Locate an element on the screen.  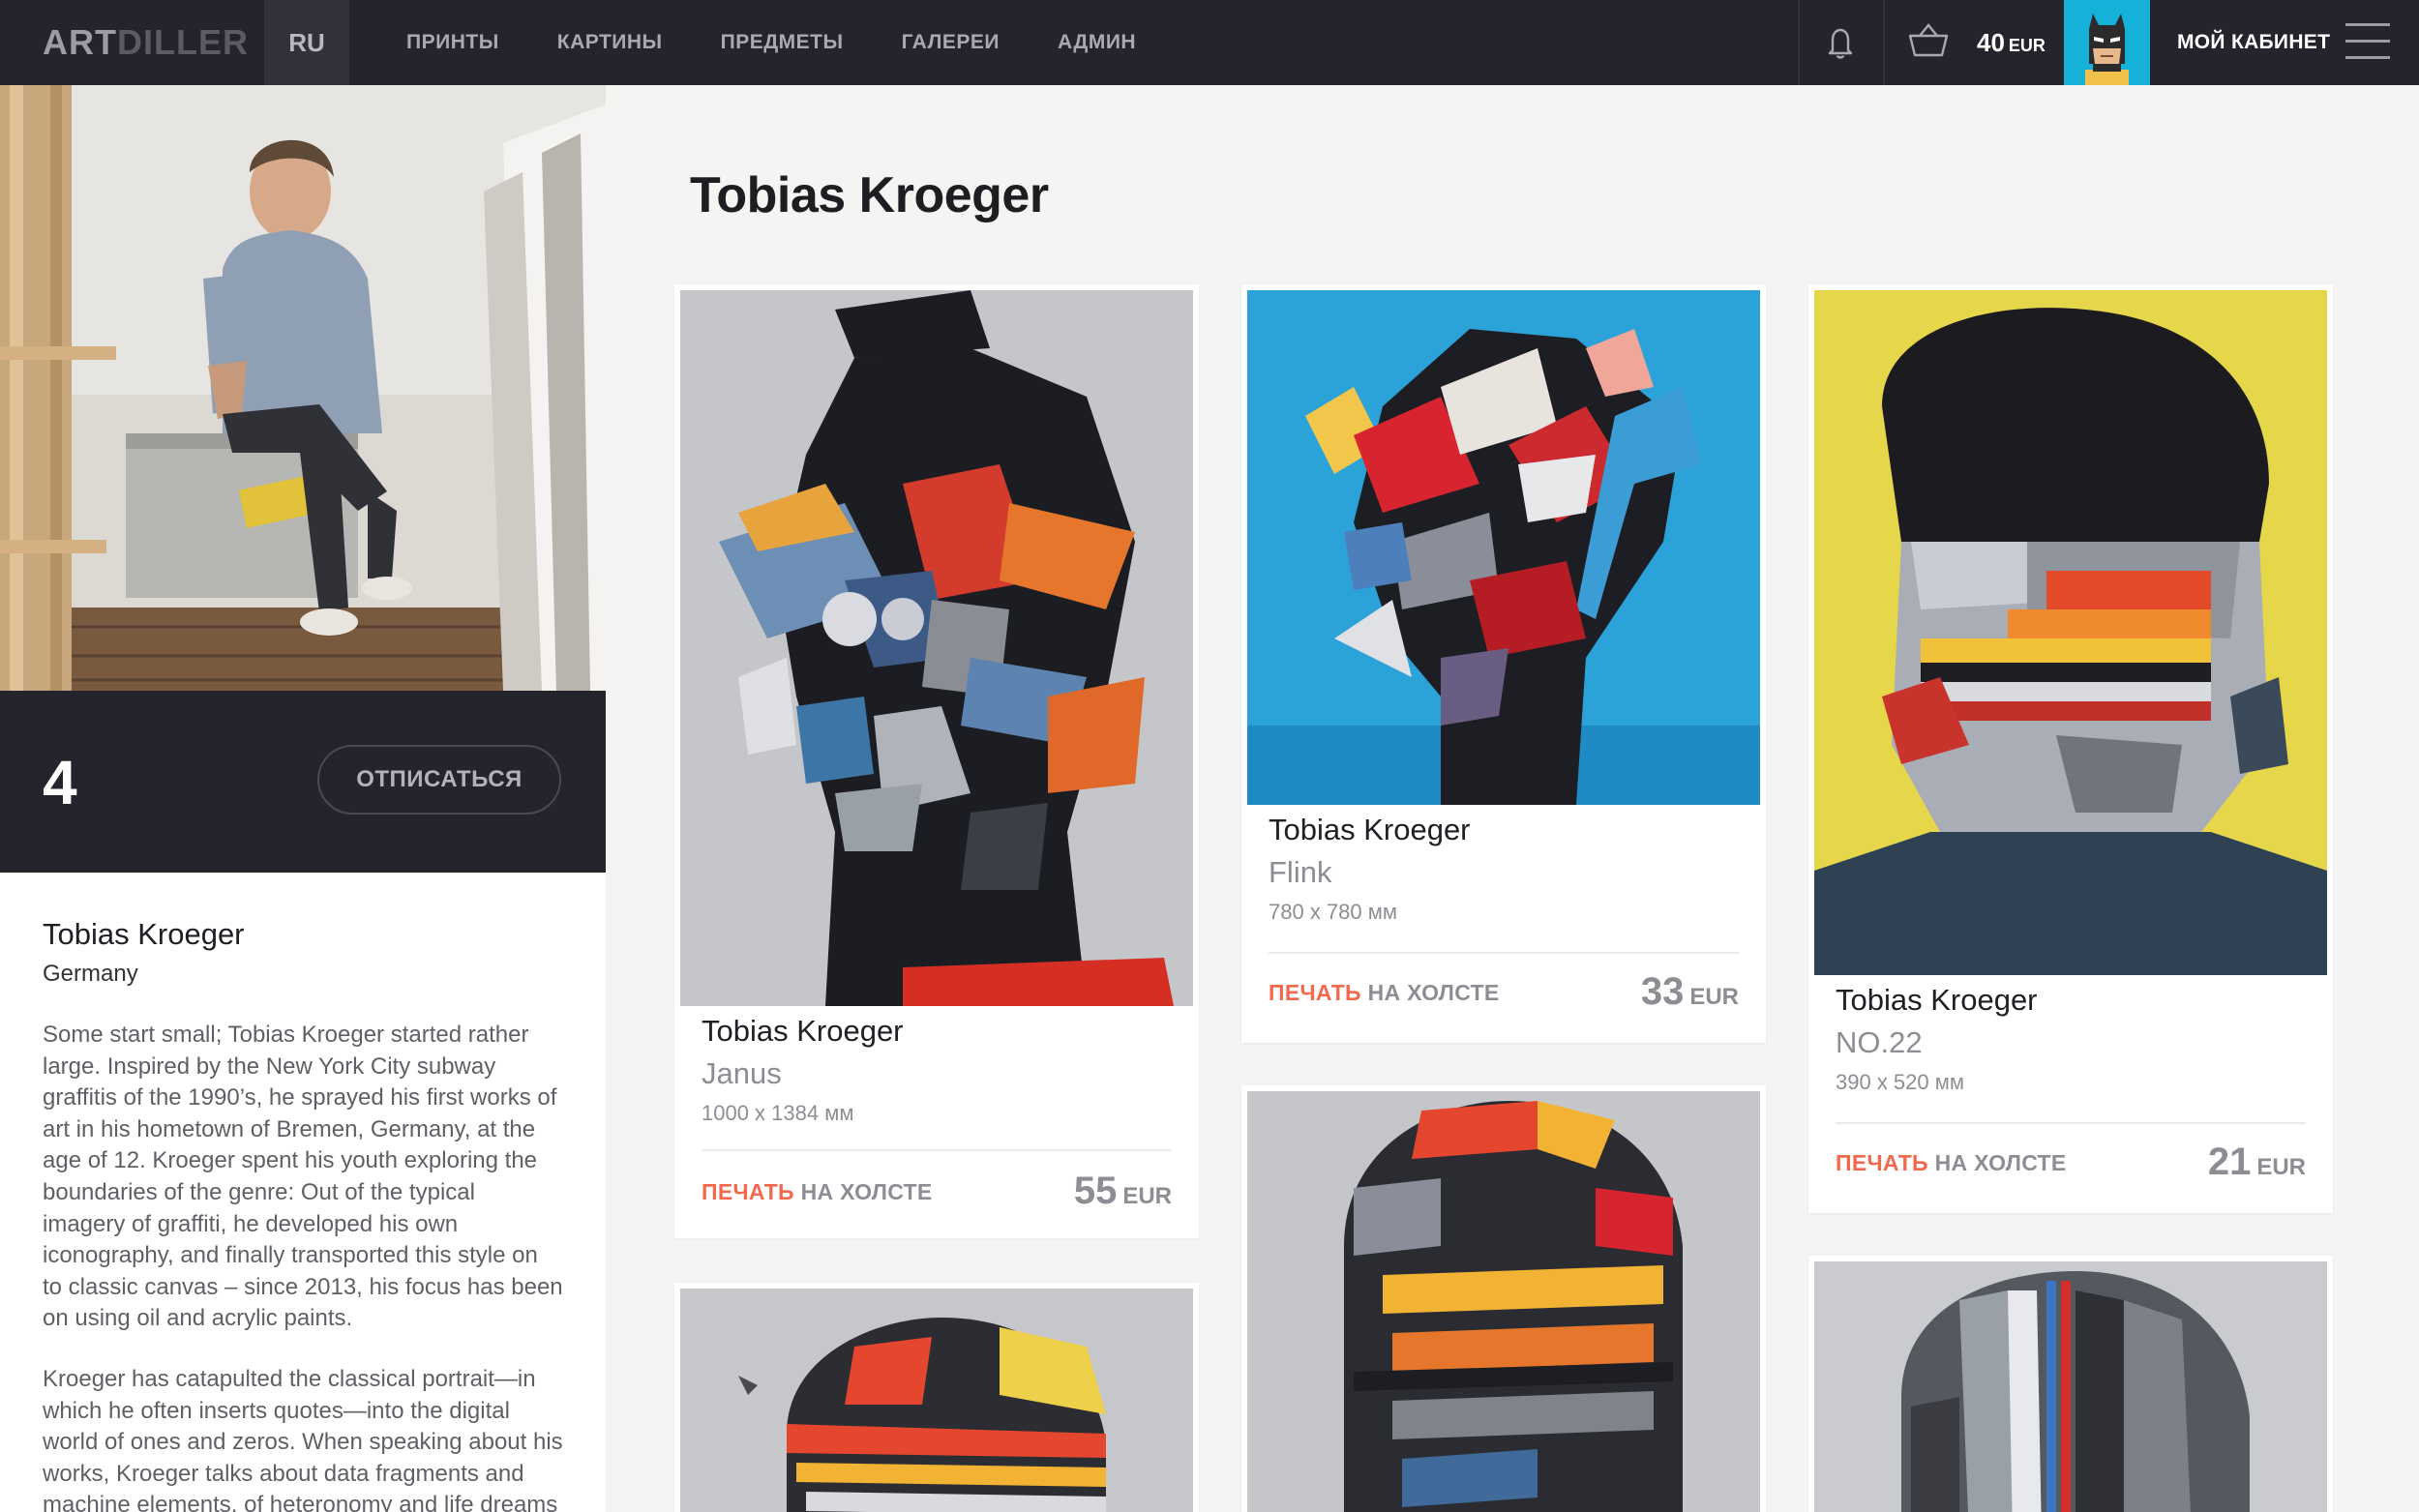
cart-amount: 40 is located at coordinates (1991, 42).